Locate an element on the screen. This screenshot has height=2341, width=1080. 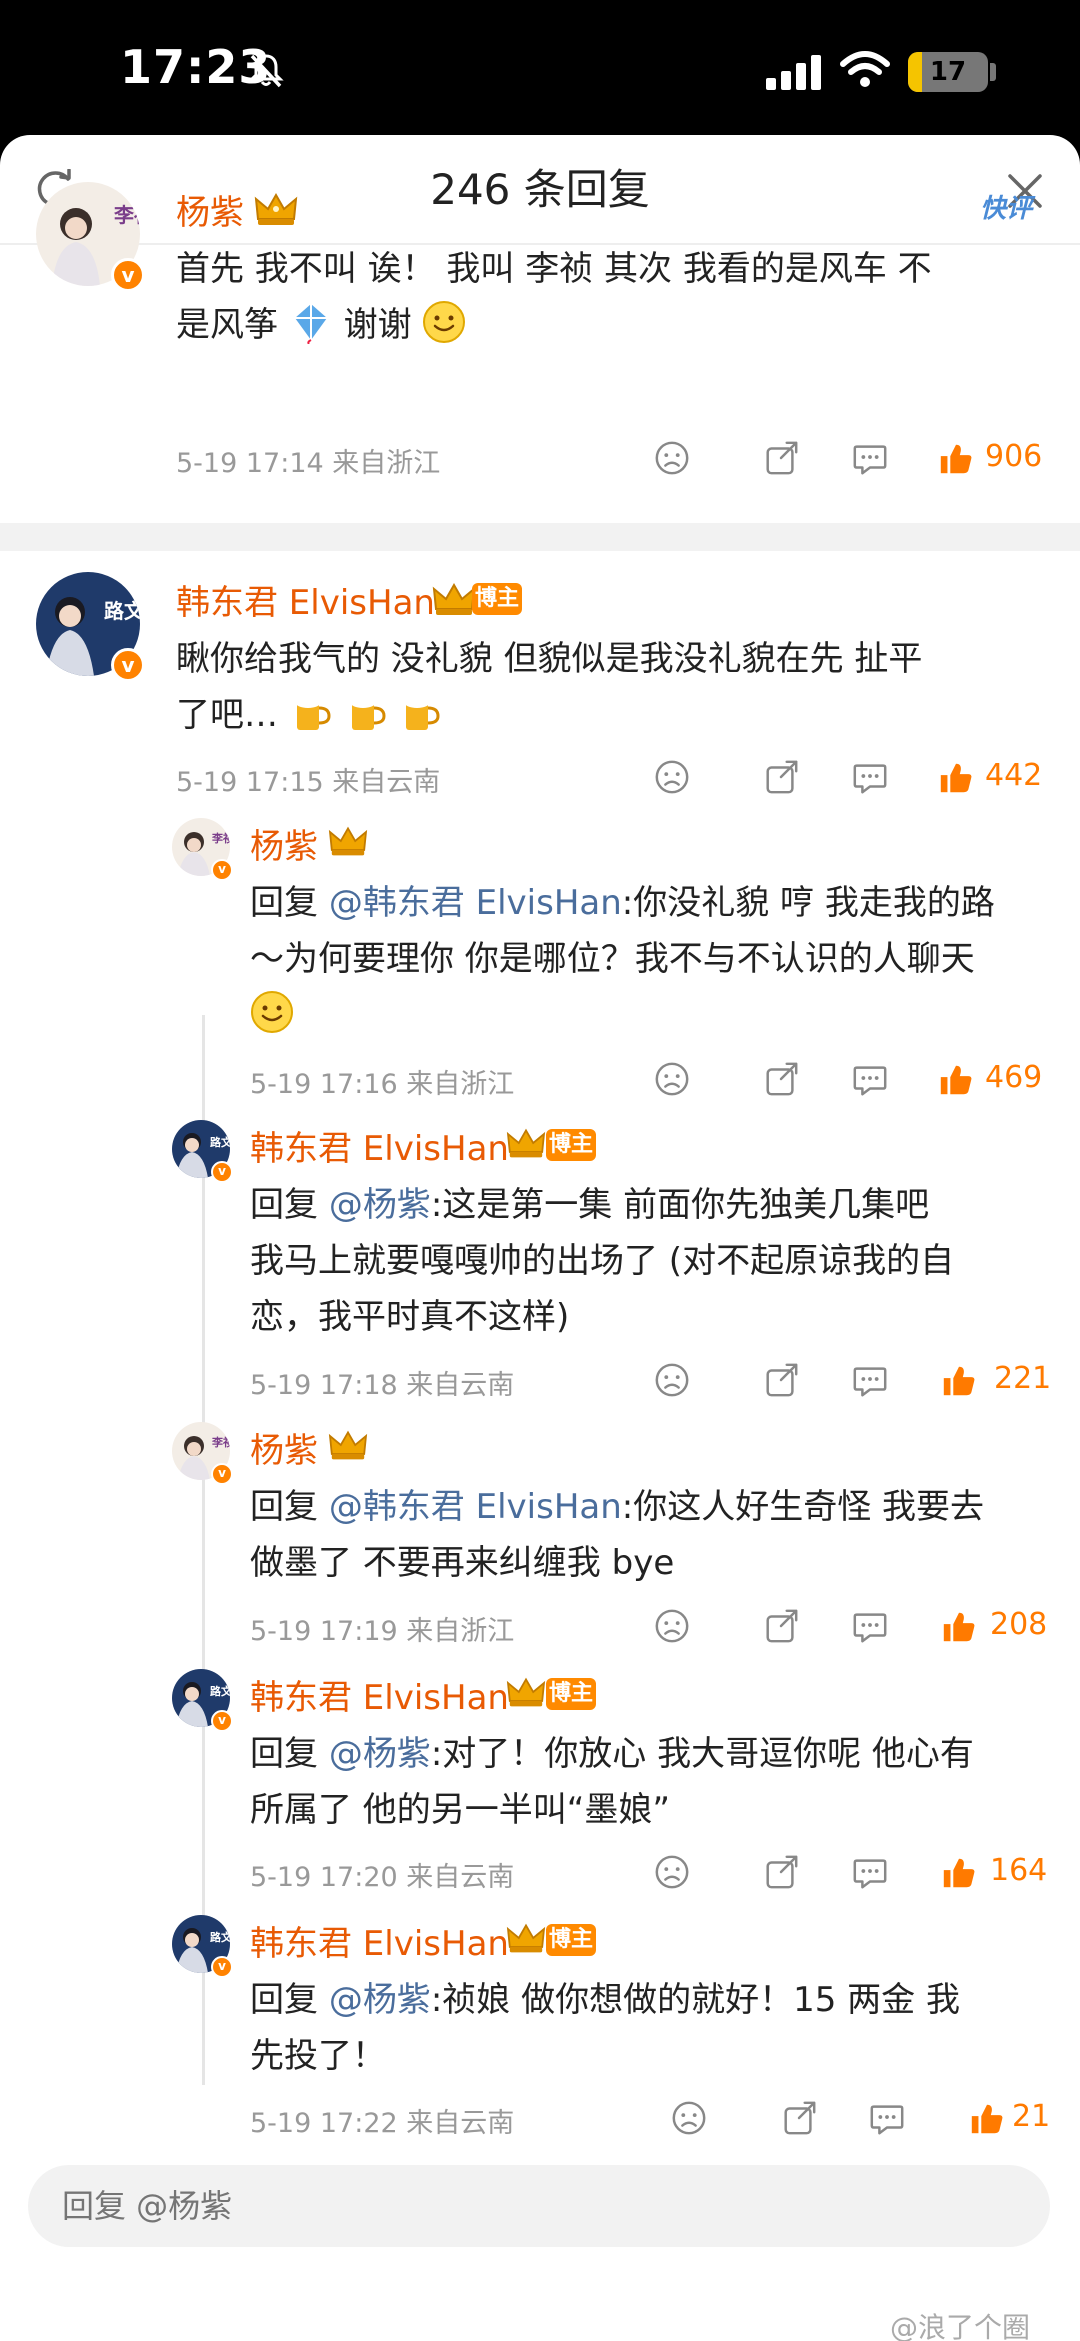
reply-source: 来自云南 is located at coordinates (460, 1877).